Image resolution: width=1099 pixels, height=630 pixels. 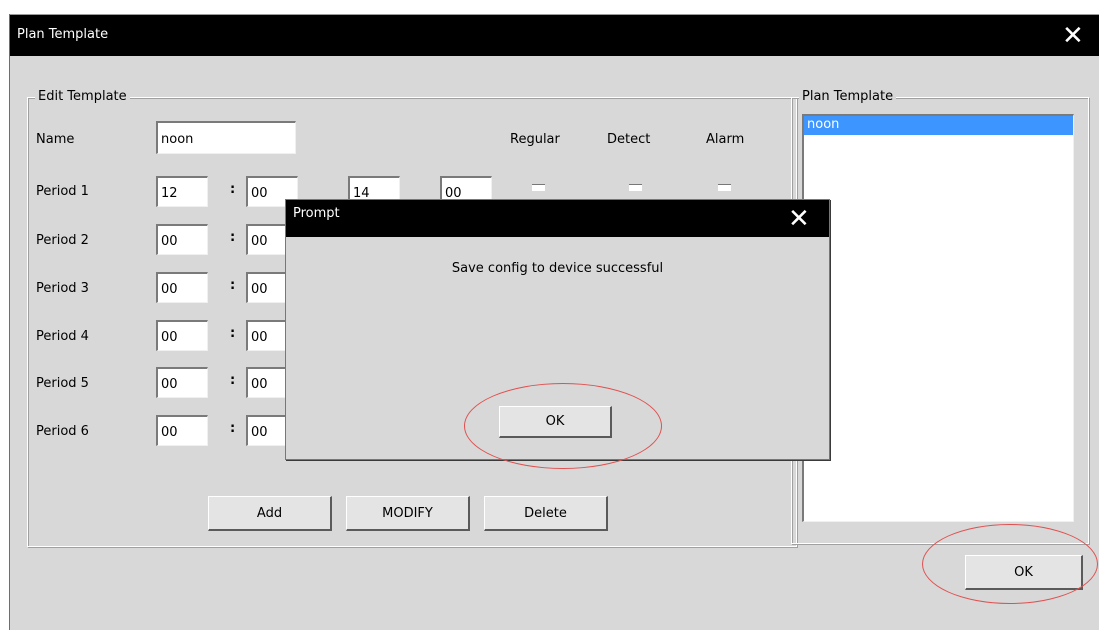 What do you see at coordinates (62, 383) in the screenshot?
I see `period-5-label: Period 5` at bounding box center [62, 383].